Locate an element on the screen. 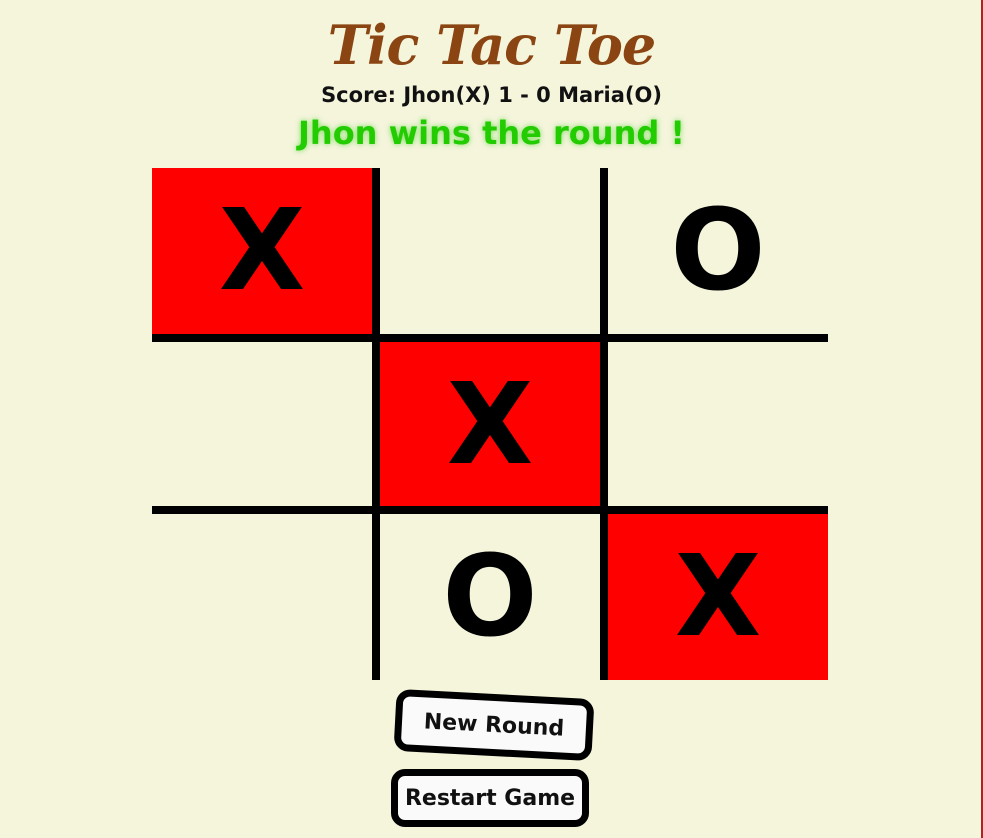 This screenshot has height=838, width=983. board-cell-3: O is located at coordinates (718, 251).